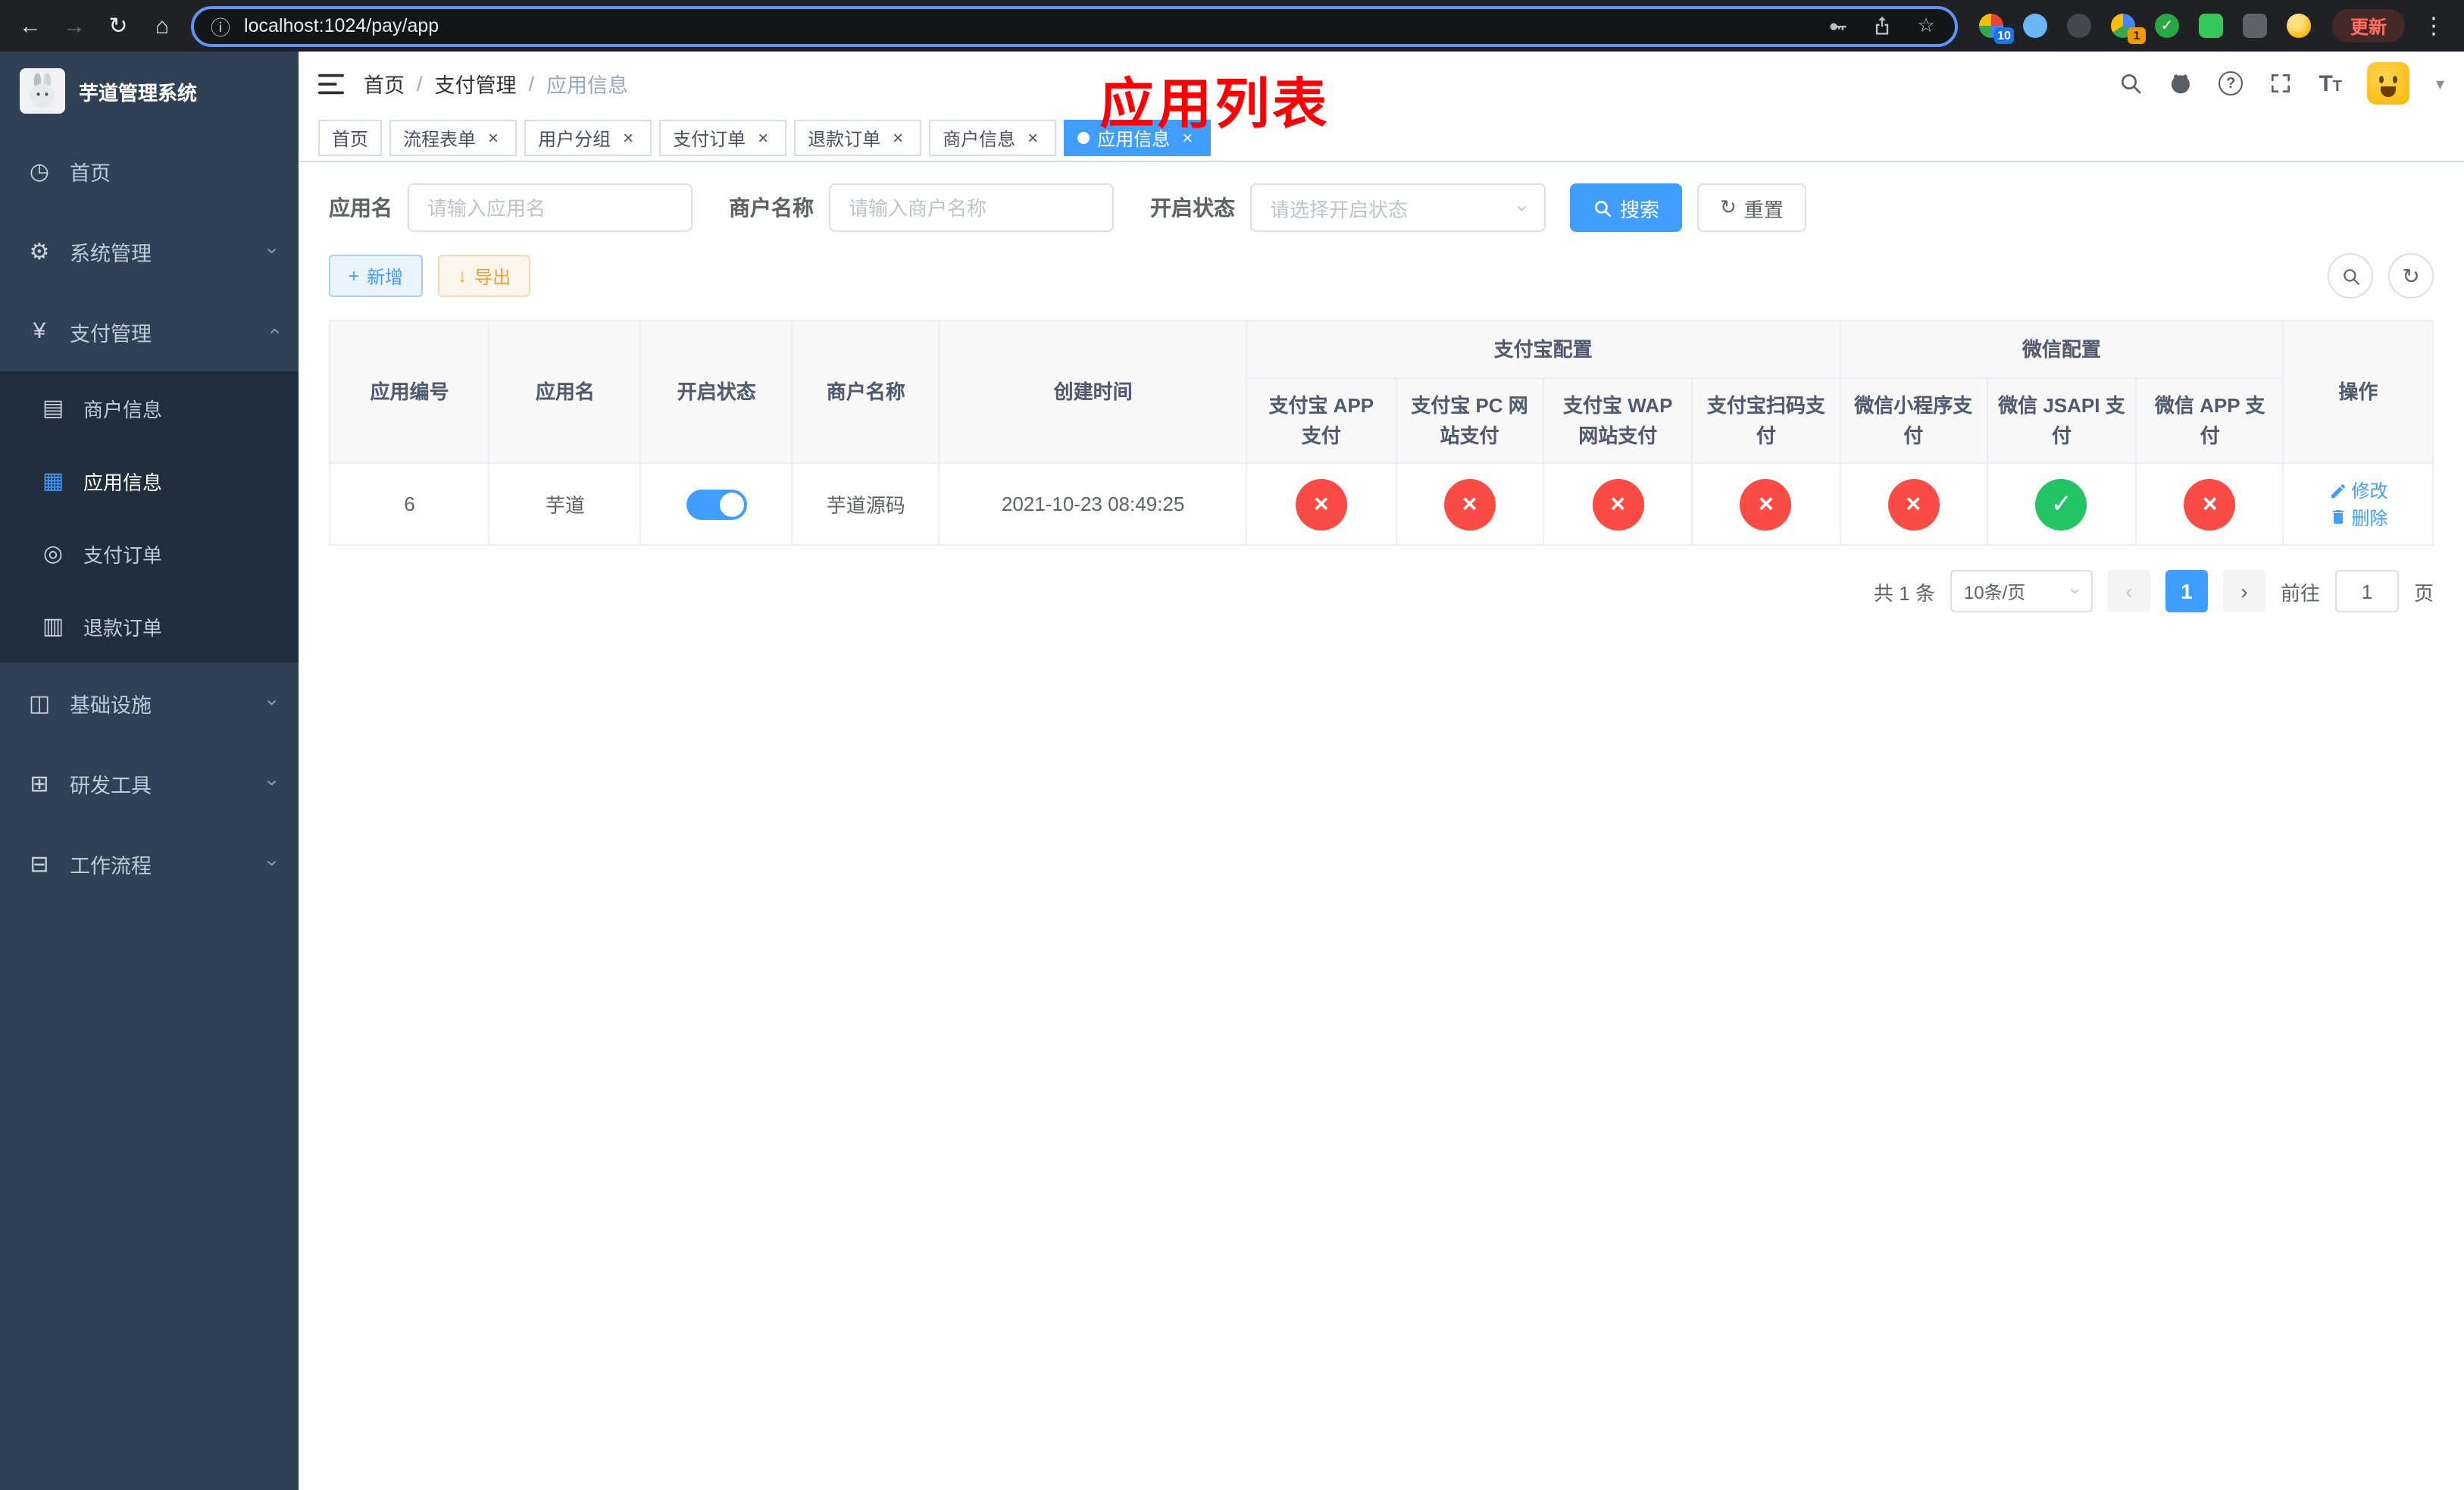 The width and height of the screenshot is (2464, 1490). What do you see at coordinates (53, 627) in the screenshot?
I see `refund-icon: ▥` at bounding box center [53, 627].